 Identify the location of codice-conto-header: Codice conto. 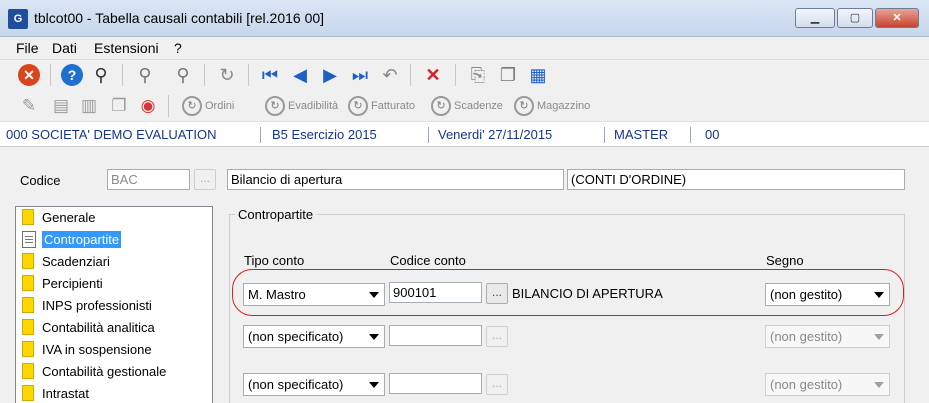
(428, 260).